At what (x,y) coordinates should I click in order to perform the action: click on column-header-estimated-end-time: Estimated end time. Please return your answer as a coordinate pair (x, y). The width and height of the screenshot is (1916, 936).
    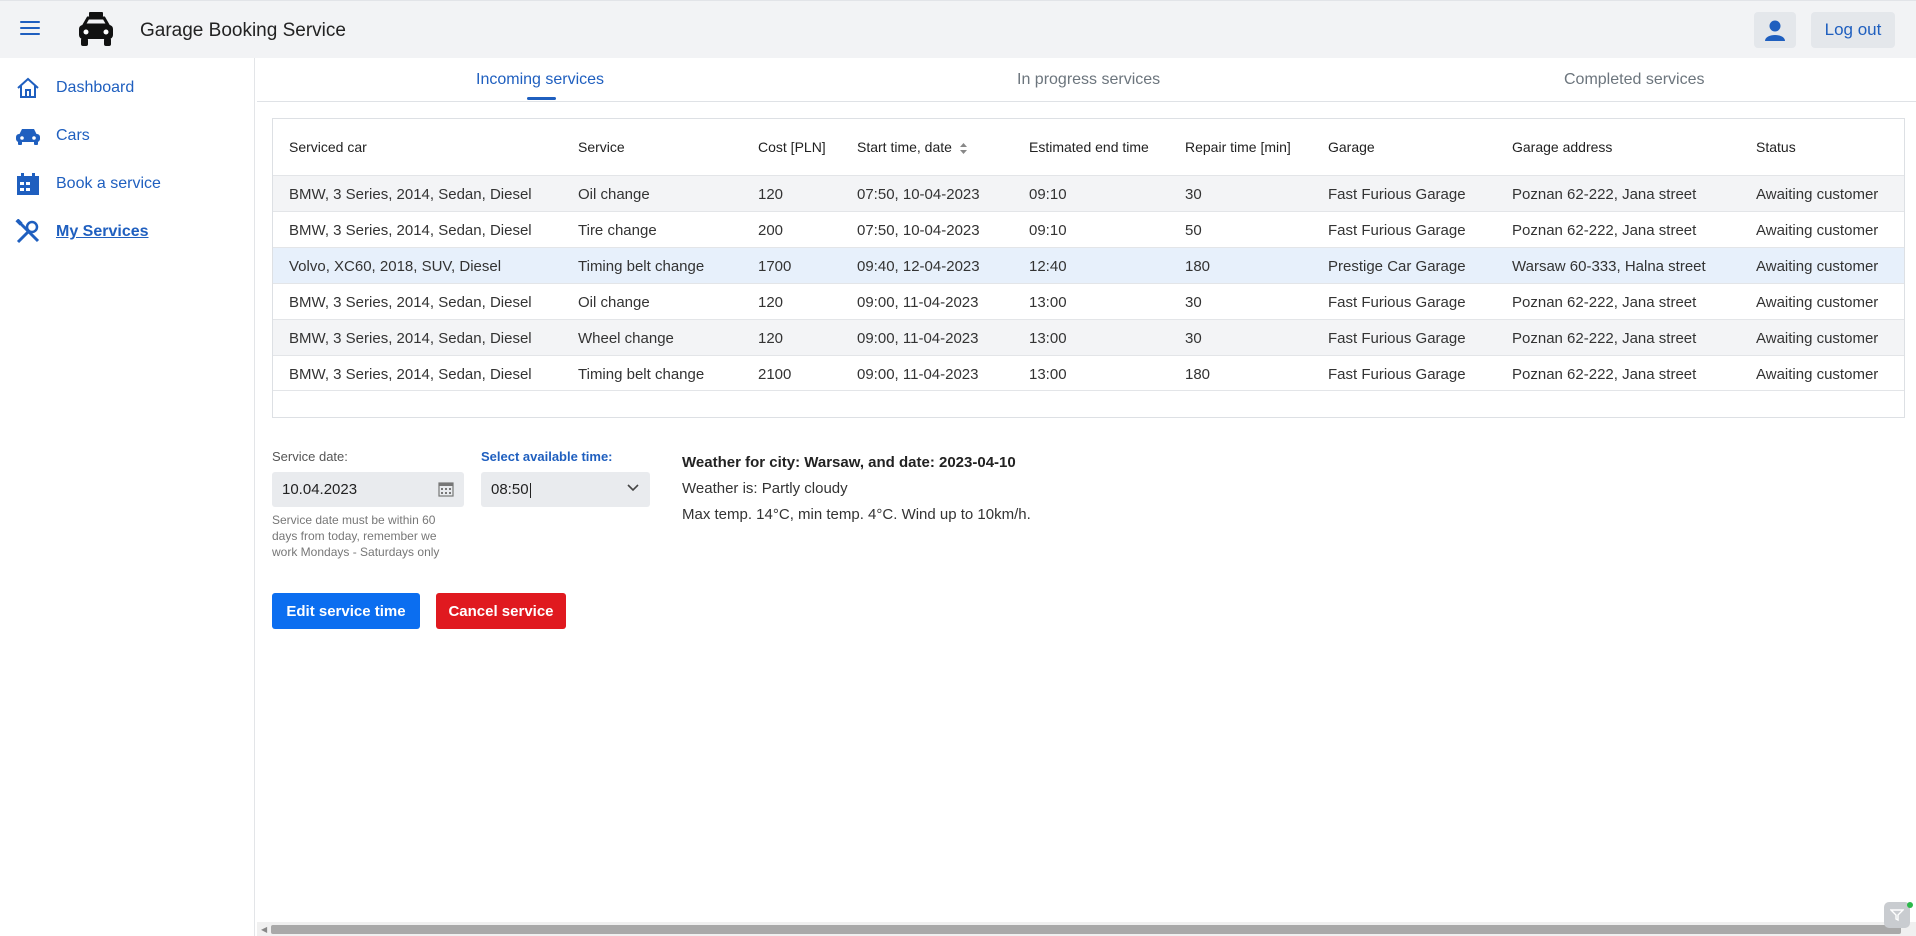
    Looking at the image, I should click on (1089, 147).